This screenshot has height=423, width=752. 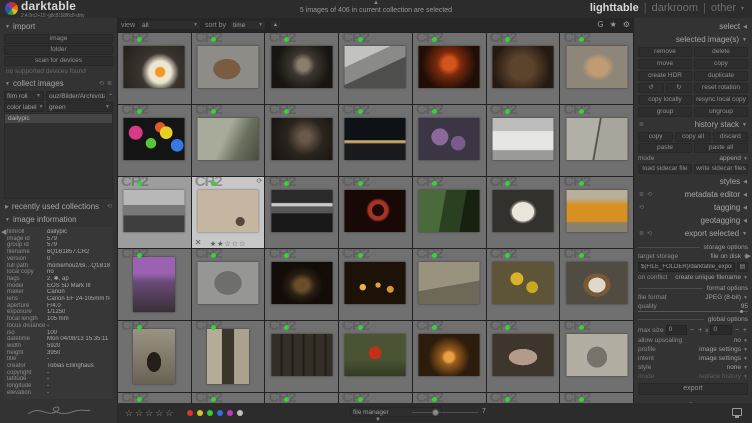 What do you see at coordinates (596, 356) in the screenshot?
I see `thumbnail-stone-lantern: CR2` at bounding box center [596, 356].